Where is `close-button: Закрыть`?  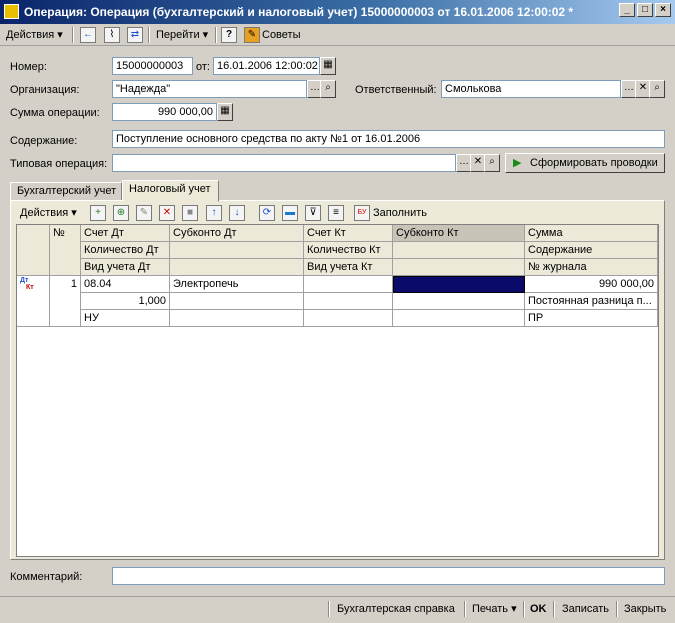
close-button: Закрыть is located at coordinates (645, 609).